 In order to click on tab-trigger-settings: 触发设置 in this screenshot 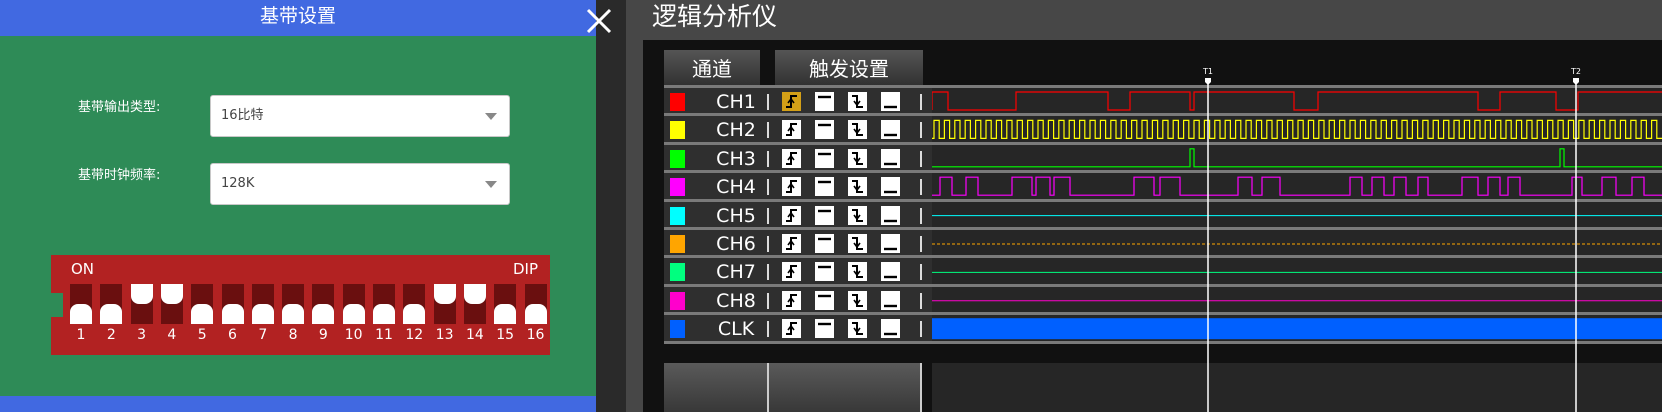, I will do `click(849, 69)`.